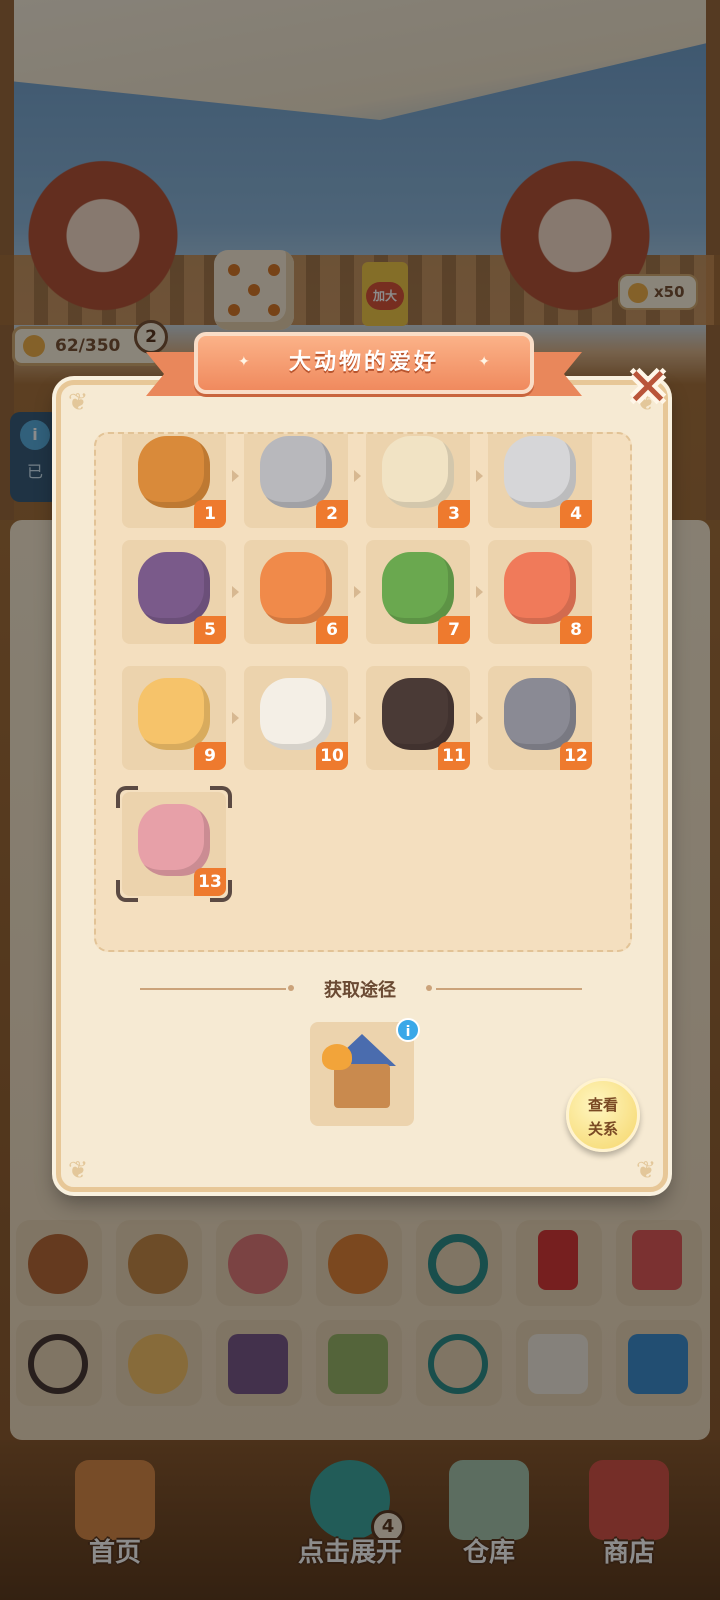 This screenshot has height=1600, width=720. Describe the element at coordinates (576, 756) in the screenshot. I see `chain-item-number: 12` at that location.